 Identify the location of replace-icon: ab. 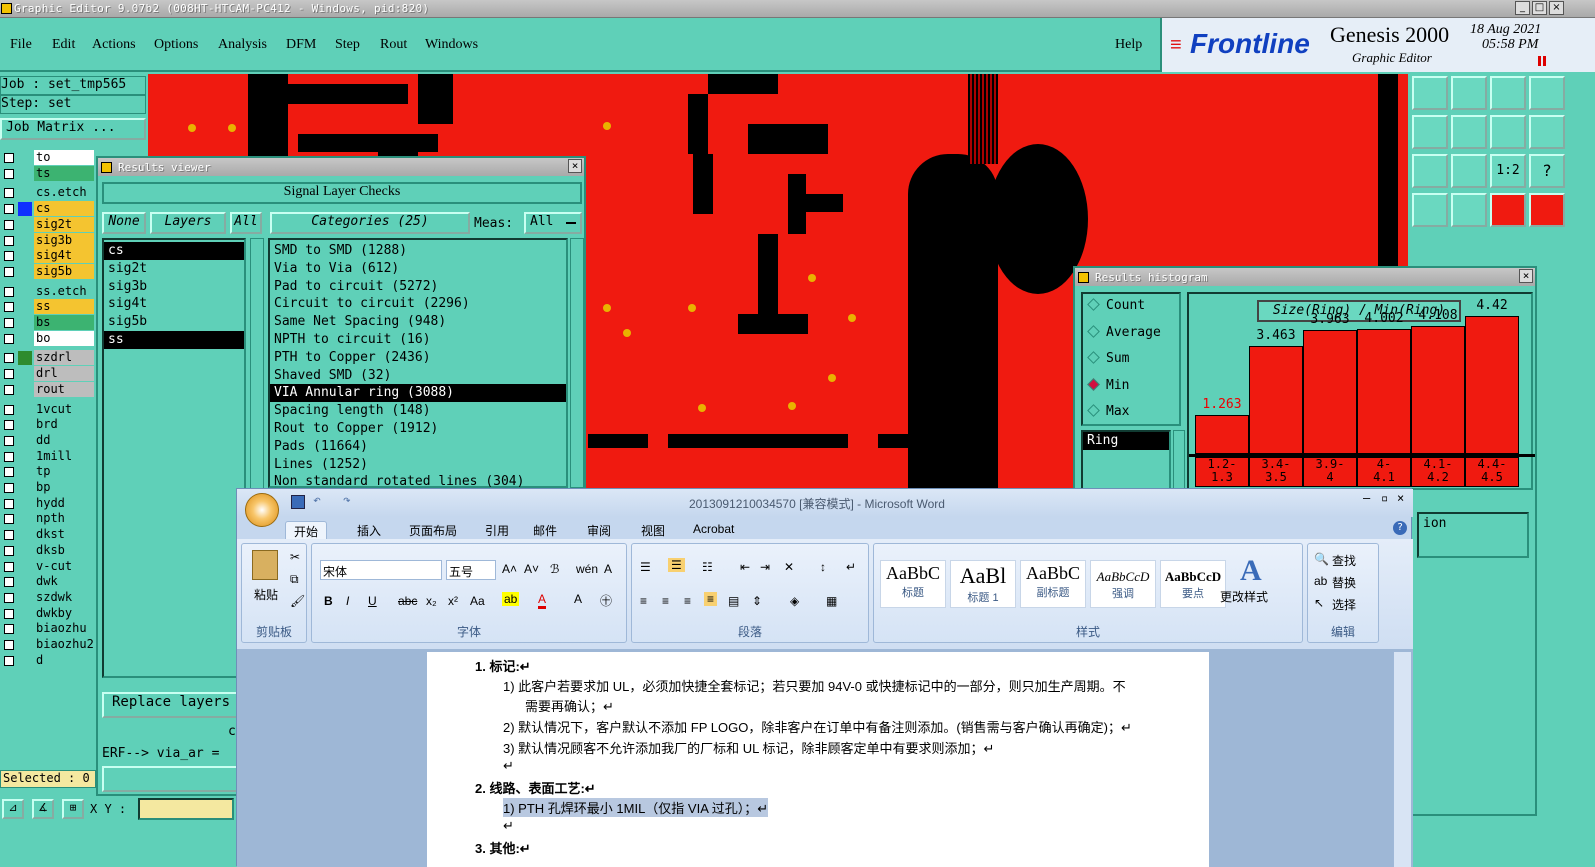
(1320, 581).